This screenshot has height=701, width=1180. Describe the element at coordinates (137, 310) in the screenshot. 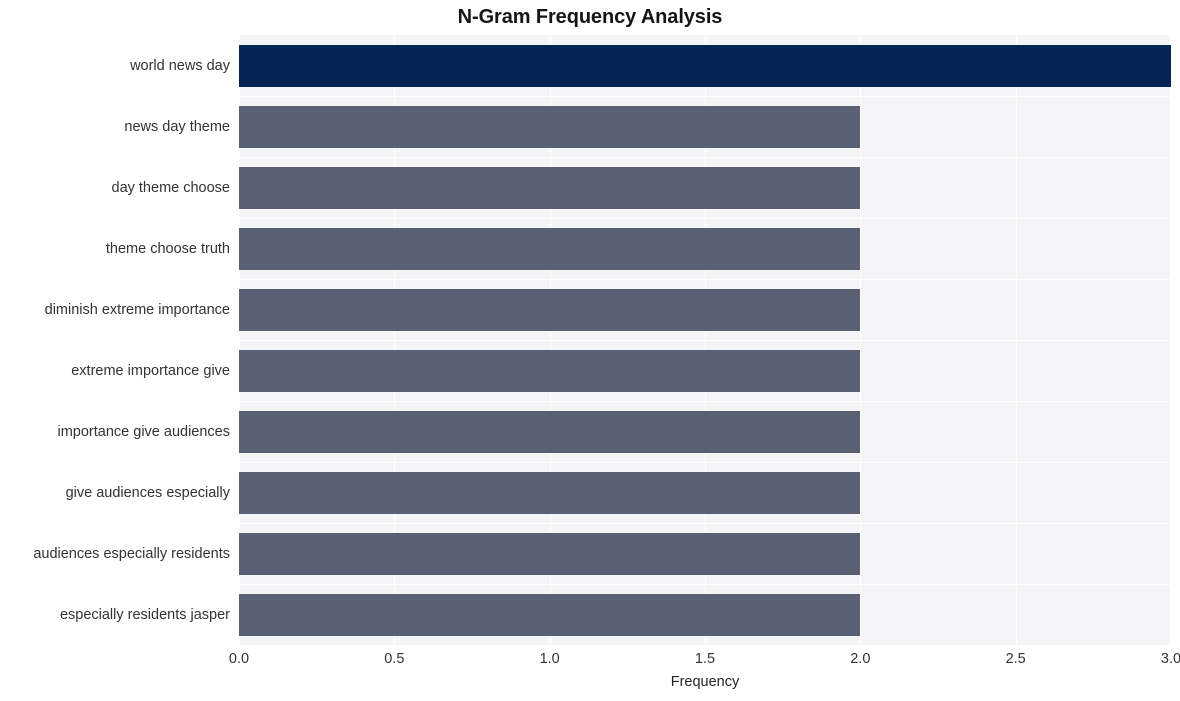

I see `y-tick-label: diminish extreme importance` at that location.